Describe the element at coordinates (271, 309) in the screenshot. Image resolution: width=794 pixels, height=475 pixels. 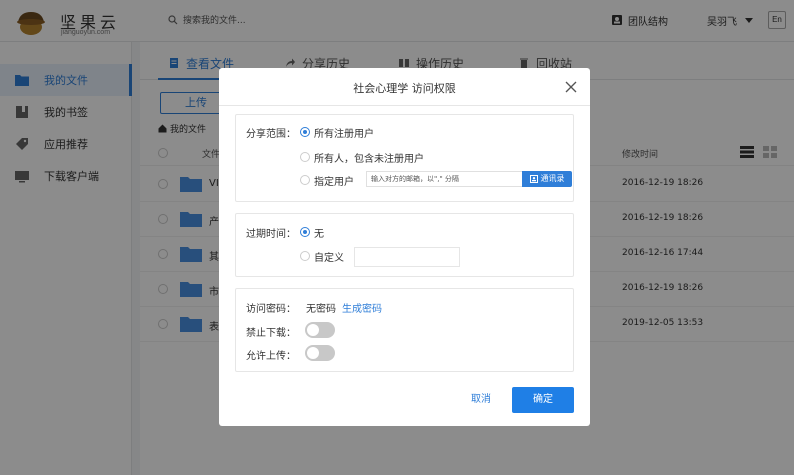
I see `password-label: 访问密码：` at that location.